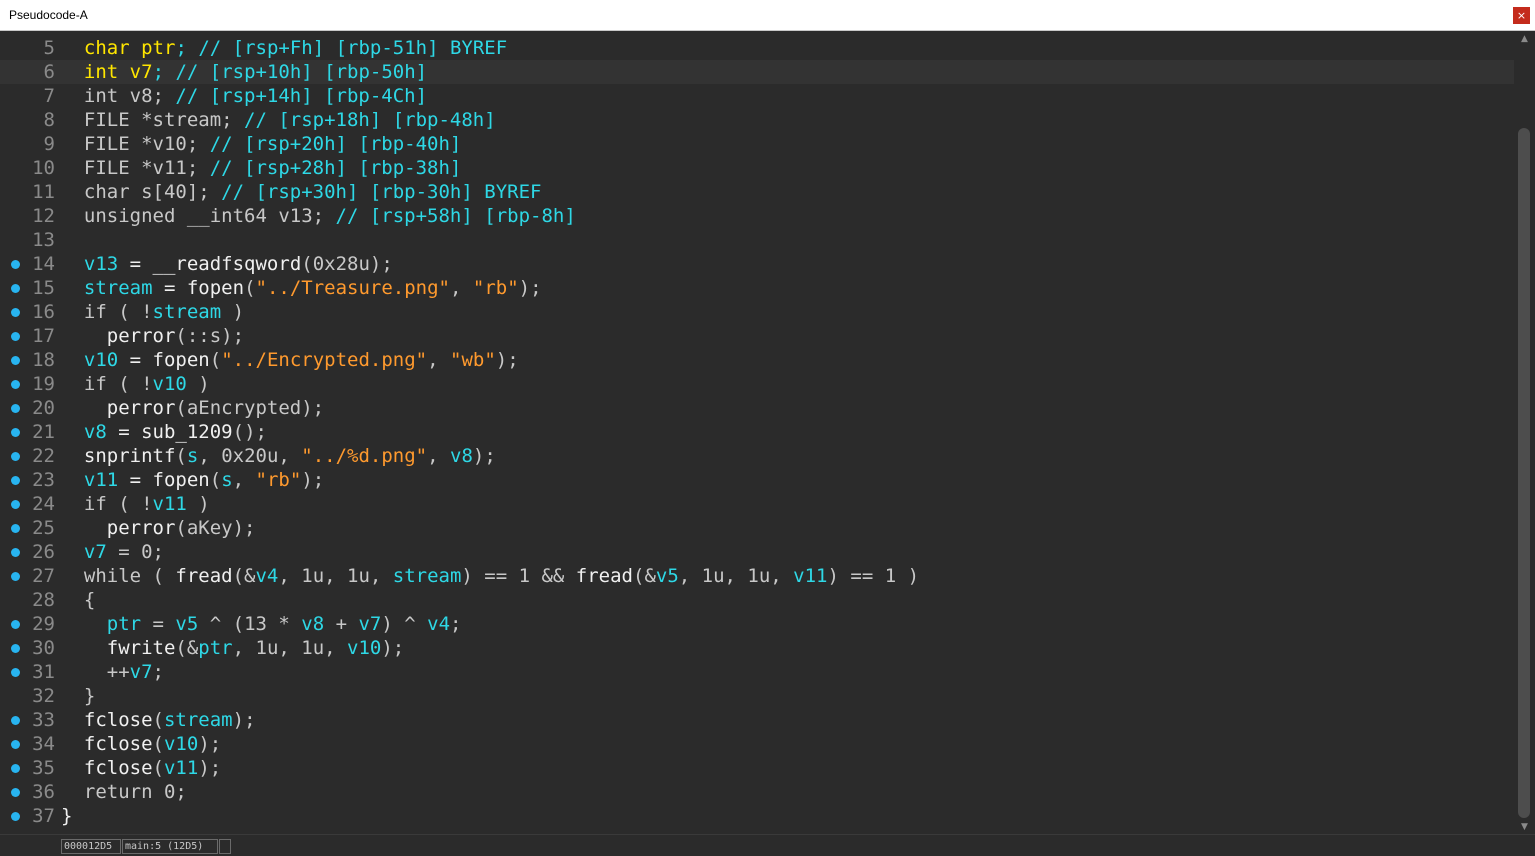 This screenshot has width=1535, height=856. Describe the element at coordinates (757, 144) in the screenshot. I see `code-line: 9 FILE *v10; // [rsp+20h] [rbp-40h]` at that location.